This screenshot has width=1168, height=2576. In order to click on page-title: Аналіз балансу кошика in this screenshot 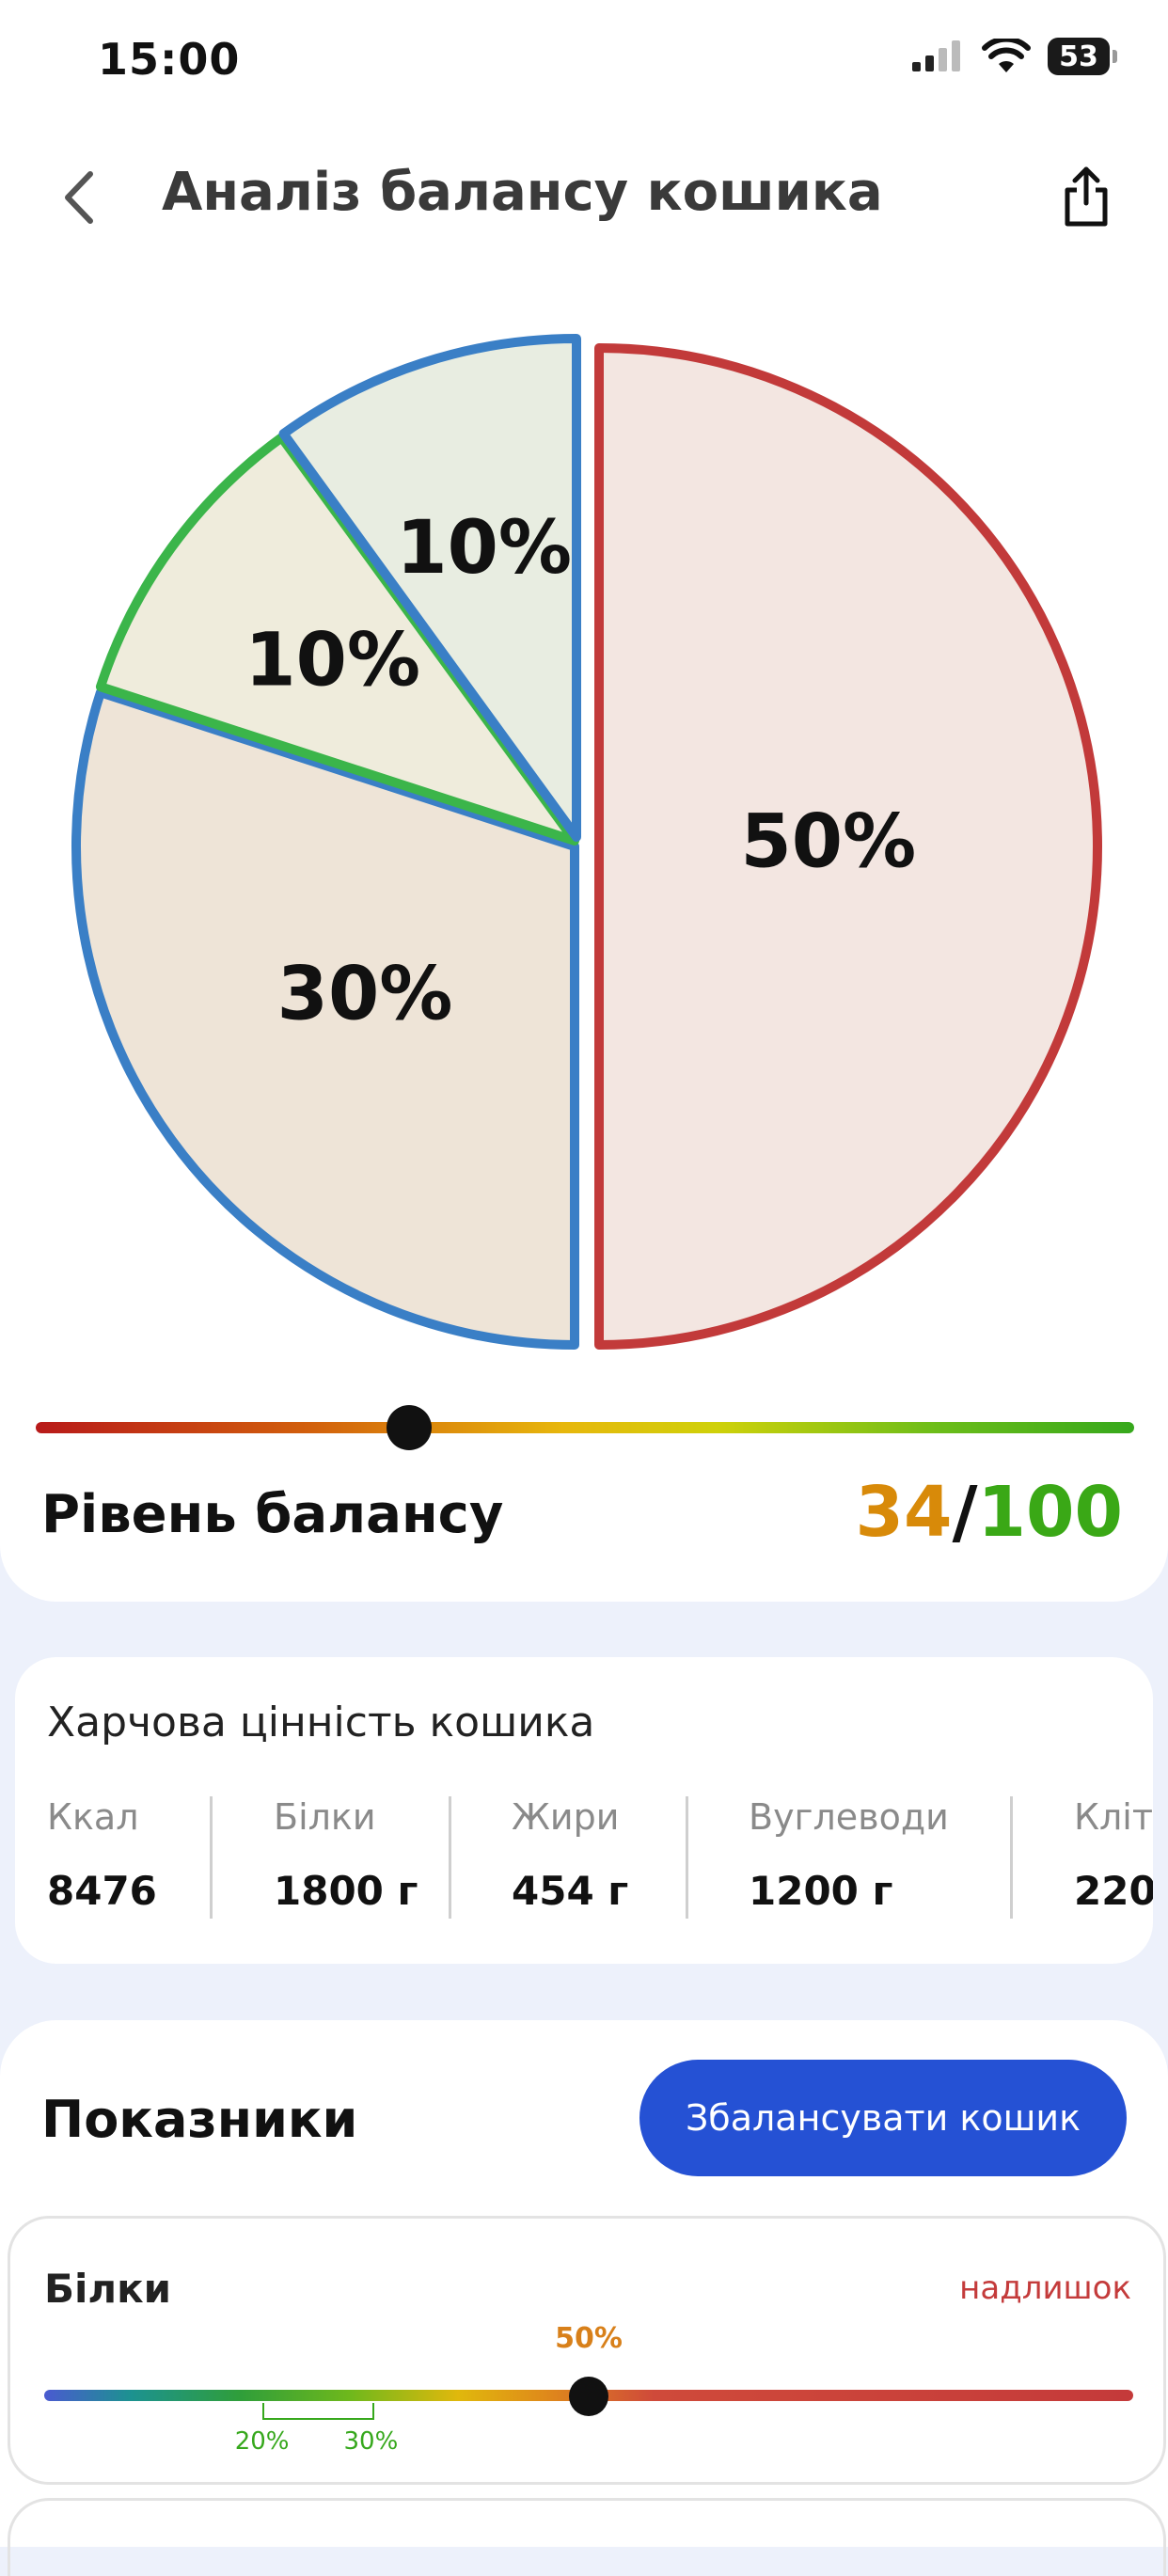, I will do `click(522, 192)`.